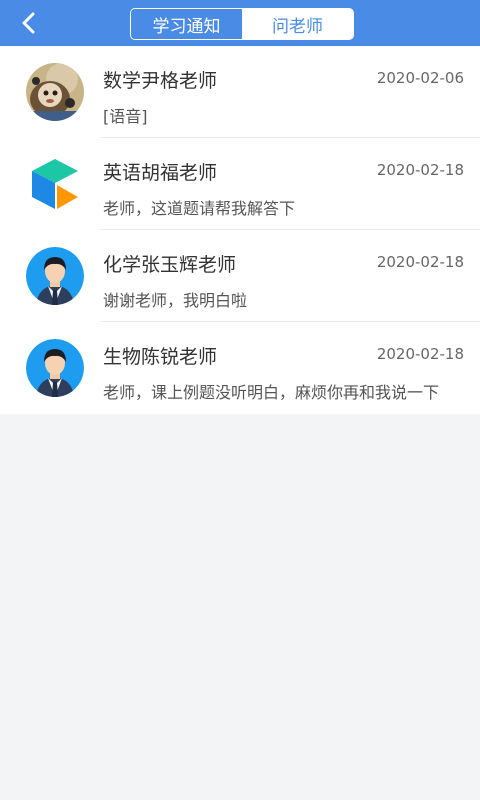 The height and width of the screenshot is (800, 480). What do you see at coordinates (271, 392) in the screenshot?
I see `message-preview: 老师，课上例题没听明白，麻烦你再和我说一下` at bounding box center [271, 392].